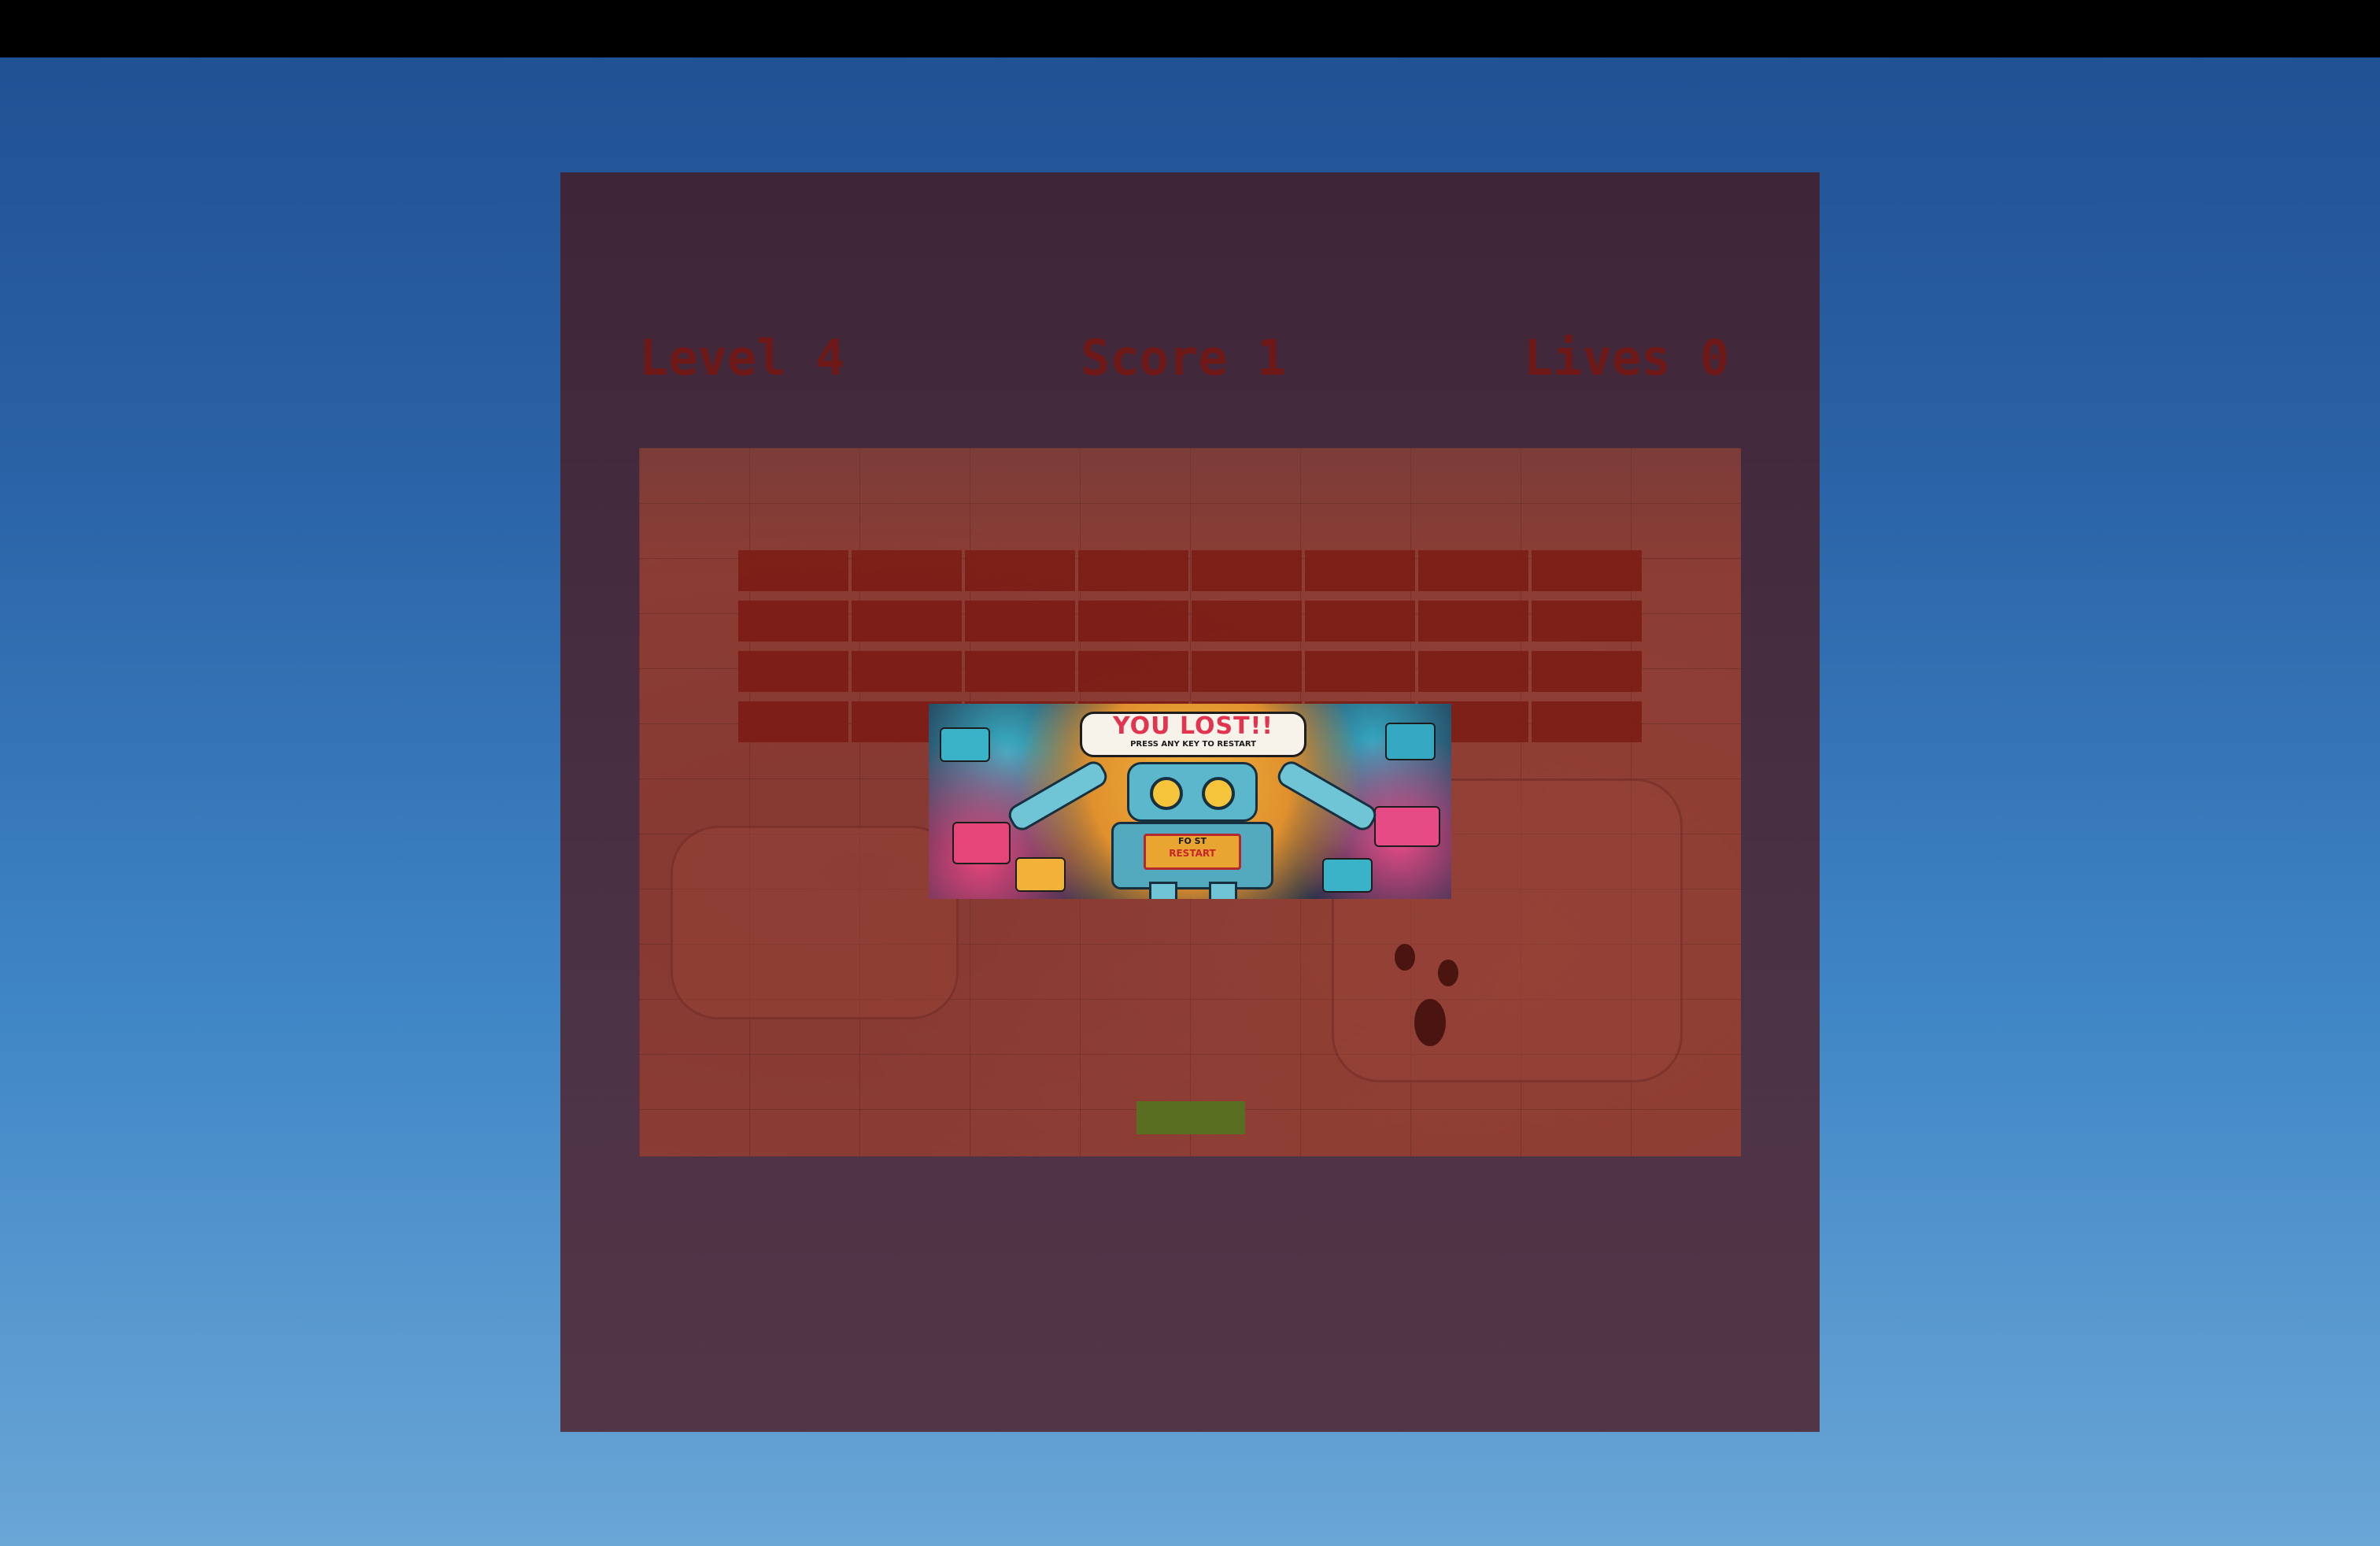 The width and height of the screenshot is (2380, 1546). I want to click on speech-bubble: YOU LOST!! PRESS ANY KEY TO RESTART, so click(1193, 734).